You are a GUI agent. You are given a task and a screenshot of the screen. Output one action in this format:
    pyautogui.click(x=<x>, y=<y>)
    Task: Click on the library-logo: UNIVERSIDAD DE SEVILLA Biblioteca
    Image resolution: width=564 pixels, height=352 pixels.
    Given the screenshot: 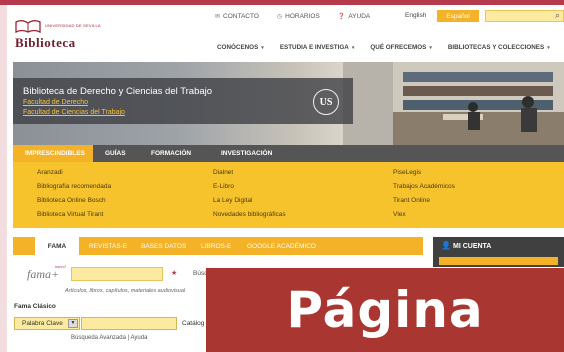 What is the action you would take?
    pyautogui.click(x=60, y=34)
    